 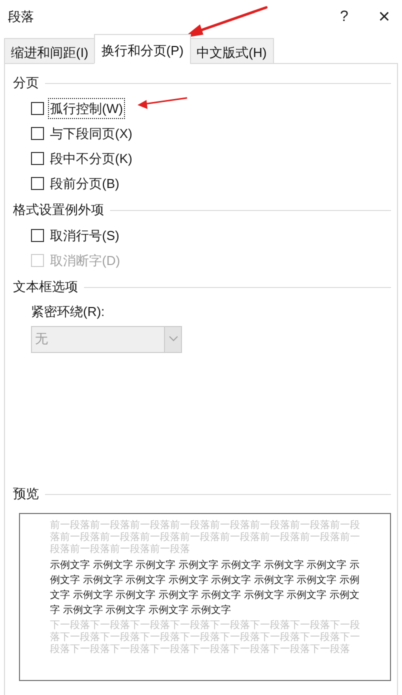 What do you see at coordinates (26, 494) in the screenshot?
I see `group-heading: 预览` at bounding box center [26, 494].